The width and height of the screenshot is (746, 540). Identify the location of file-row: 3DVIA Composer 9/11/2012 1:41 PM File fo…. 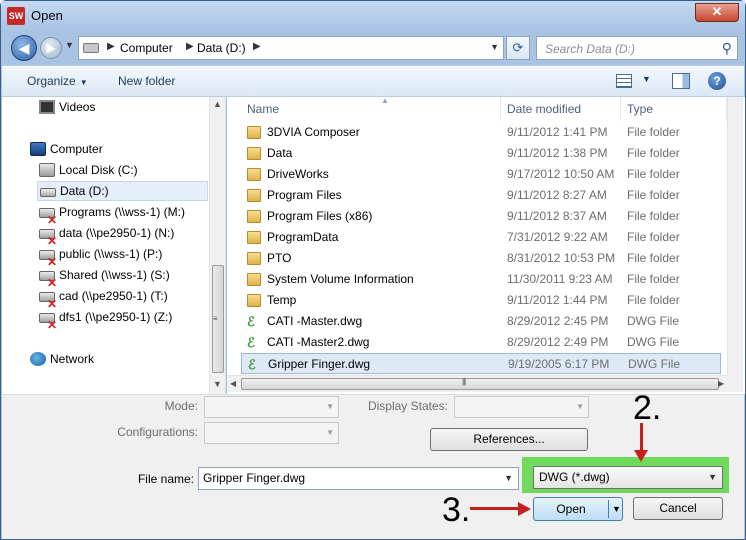
(481, 132).